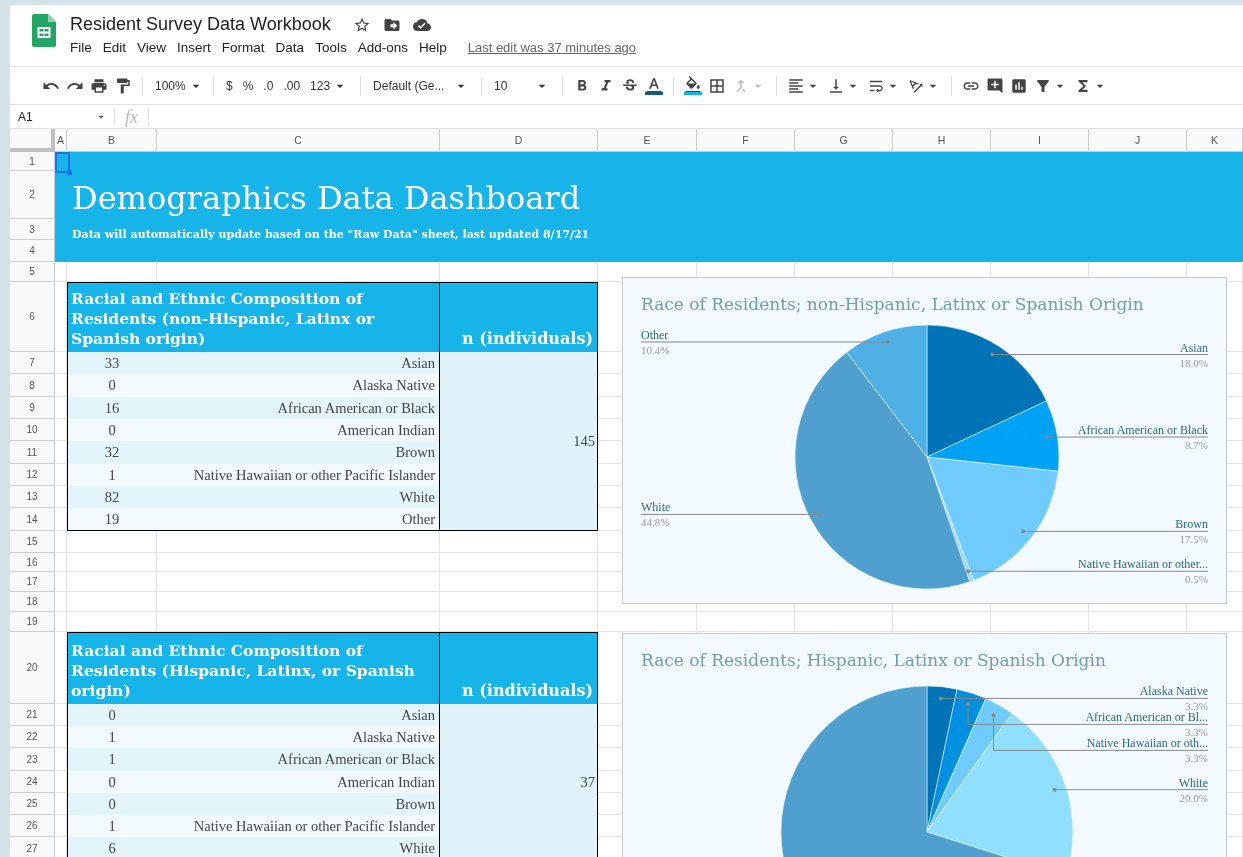 The height and width of the screenshot is (857, 1243). Describe the element at coordinates (32, 602) in the screenshot. I see `row-number: 18` at that location.